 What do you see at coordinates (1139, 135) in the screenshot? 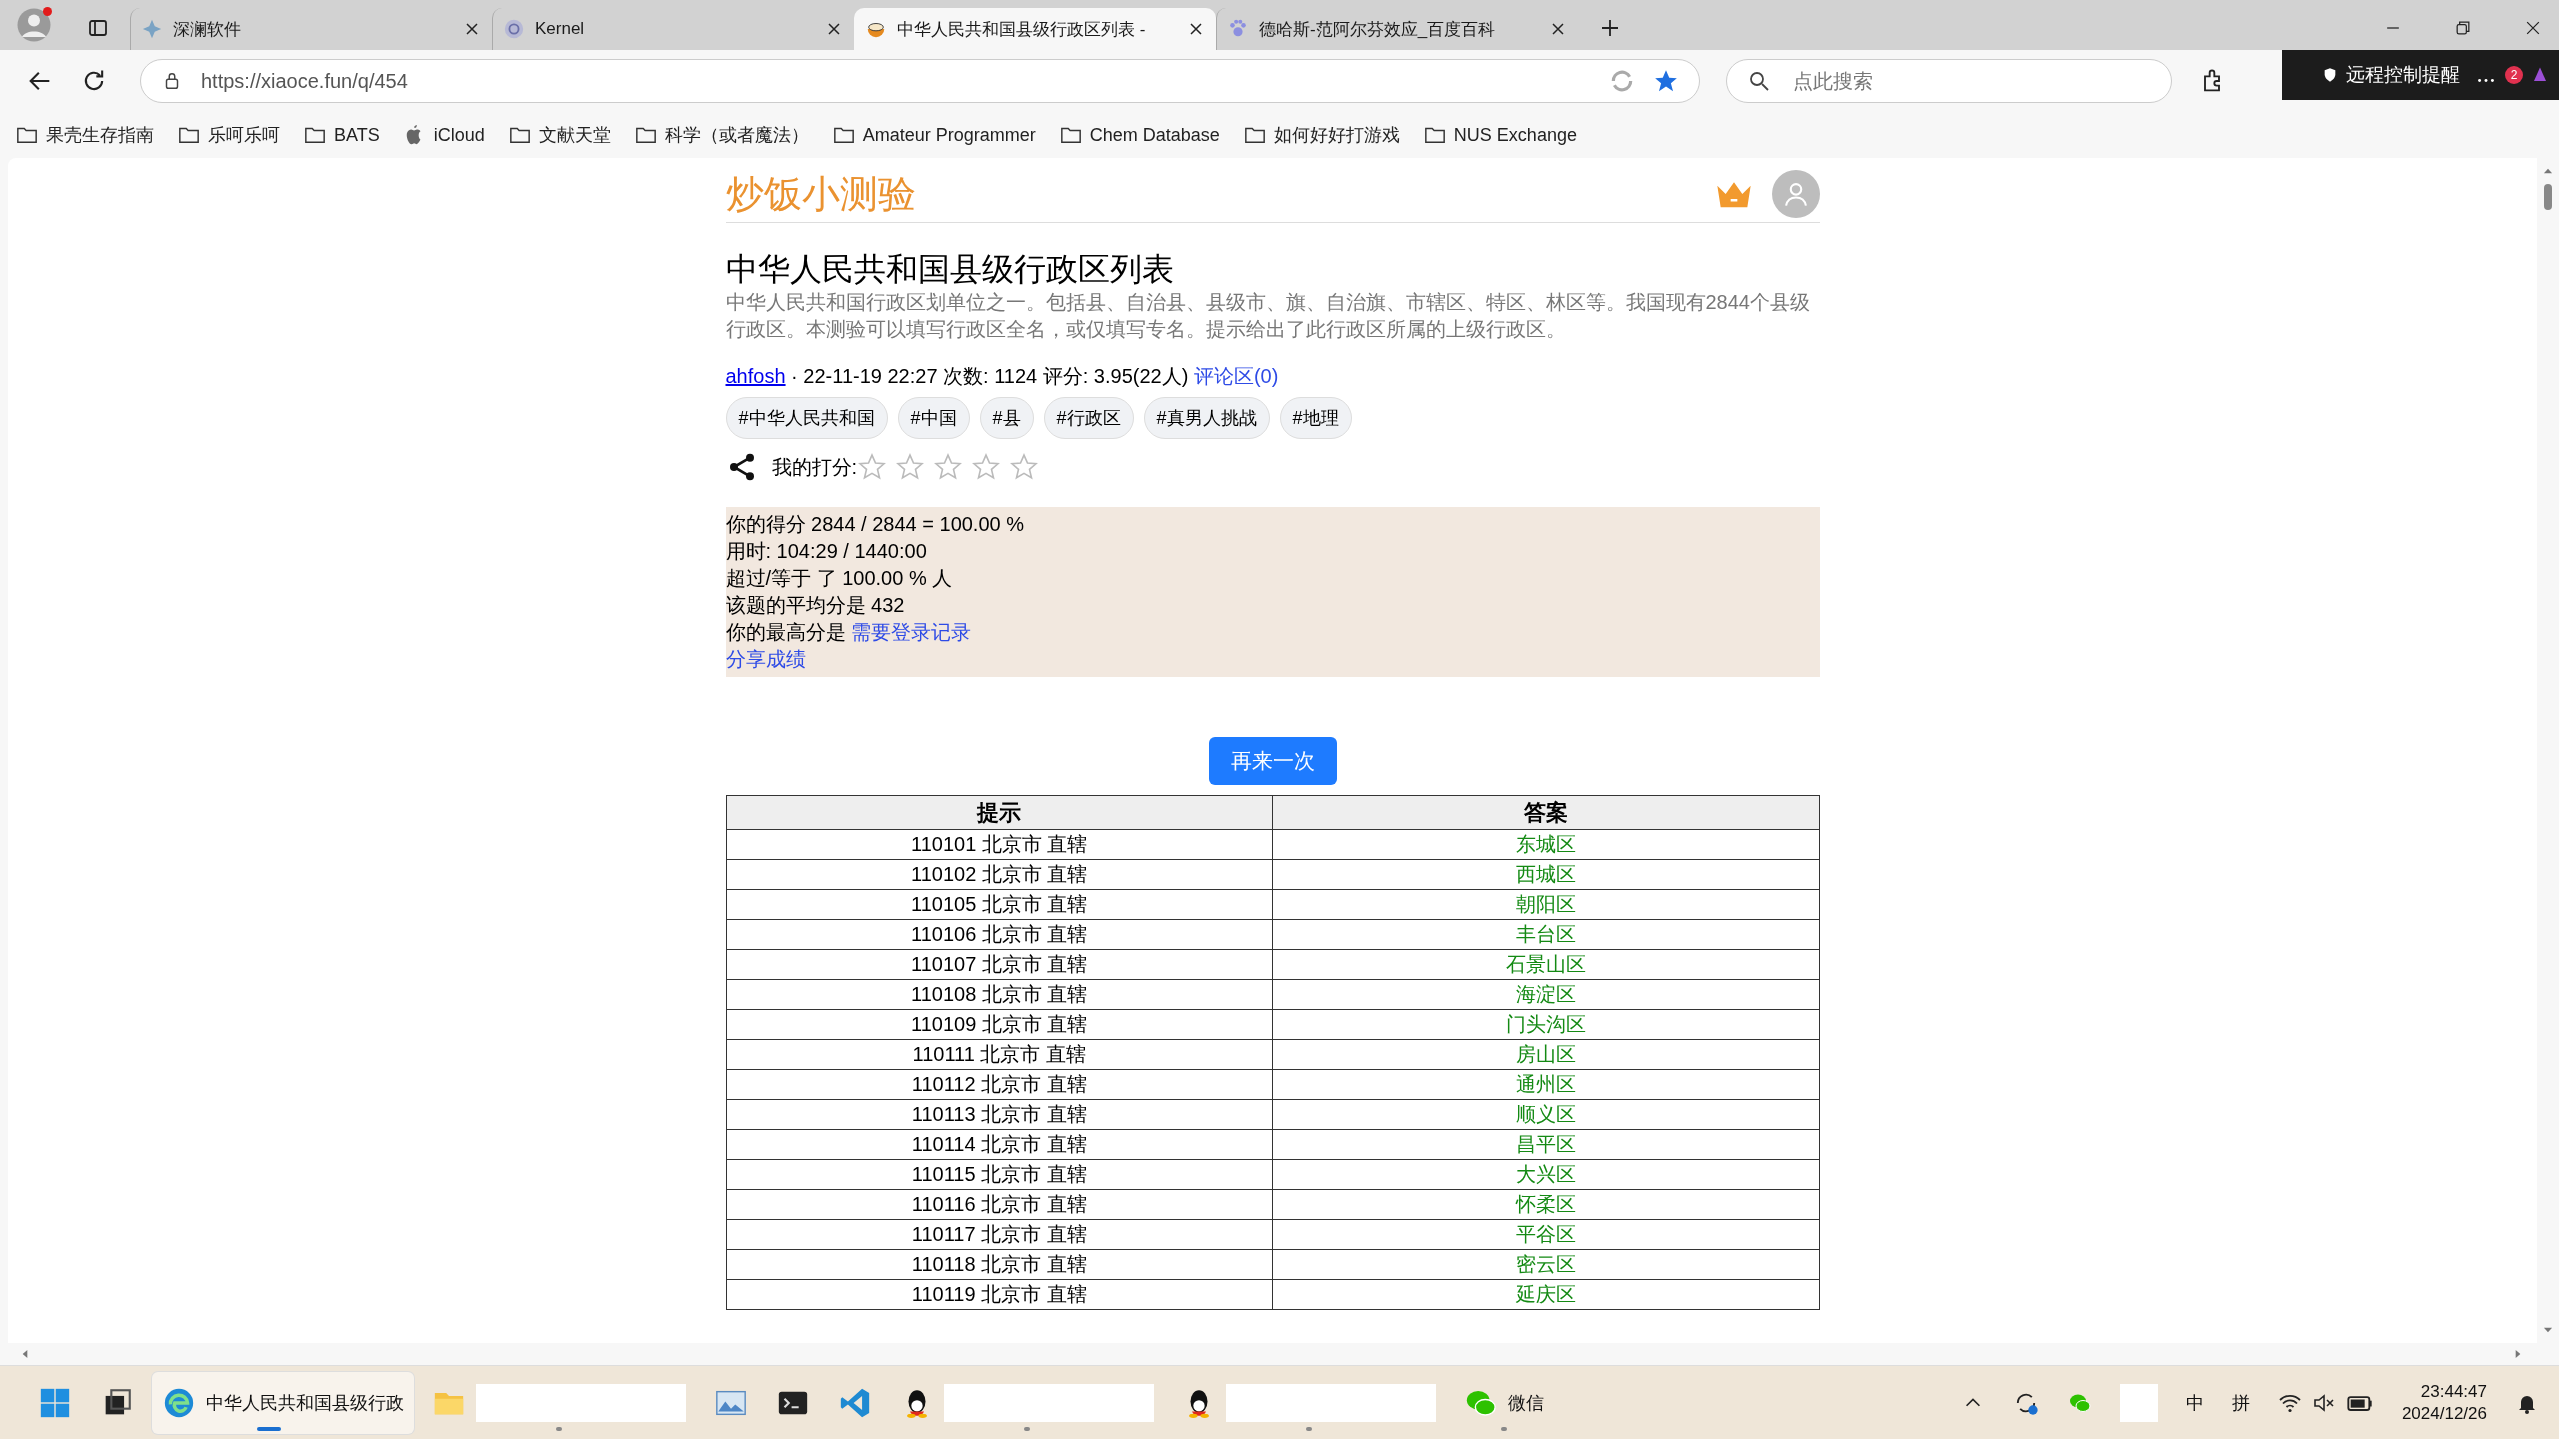
I see `bookmark: Chem Database` at bounding box center [1139, 135].